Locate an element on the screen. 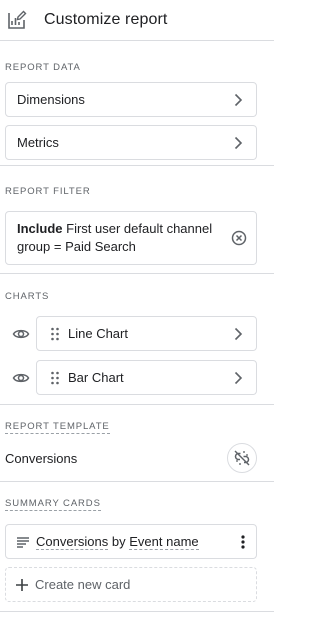  unlink-icon is located at coordinates (242, 458).